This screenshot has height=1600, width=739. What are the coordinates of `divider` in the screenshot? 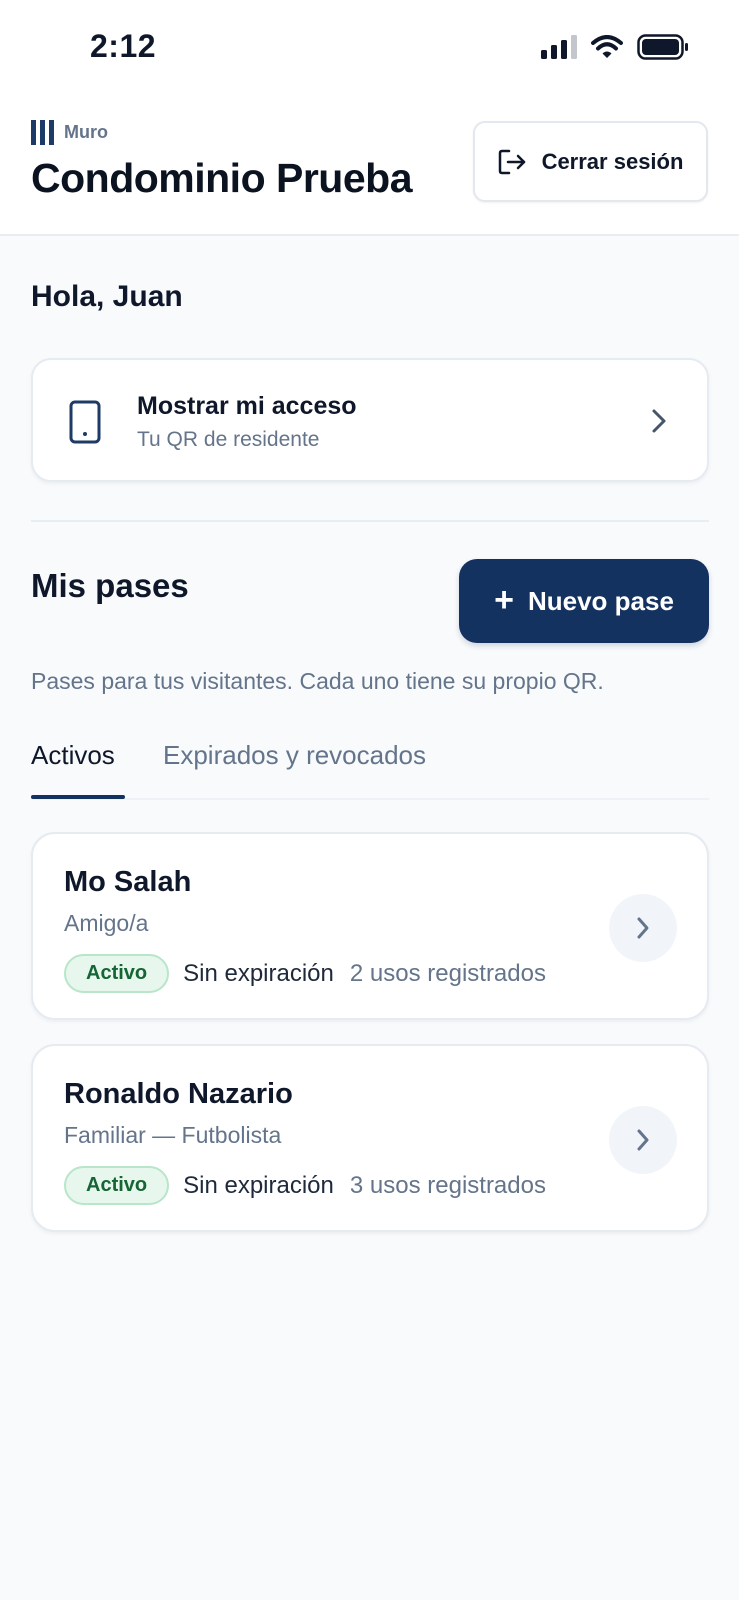 It's located at (370, 521).